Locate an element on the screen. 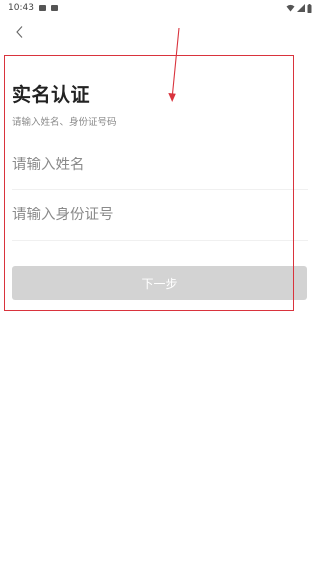 This screenshot has height=568, width=320. battery-icon is located at coordinates (309, 8).